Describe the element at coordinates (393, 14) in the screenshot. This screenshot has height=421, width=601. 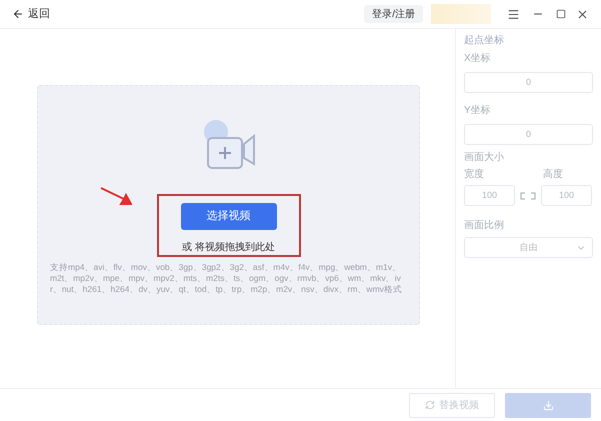
I see `login-button: 登录/注册` at that location.